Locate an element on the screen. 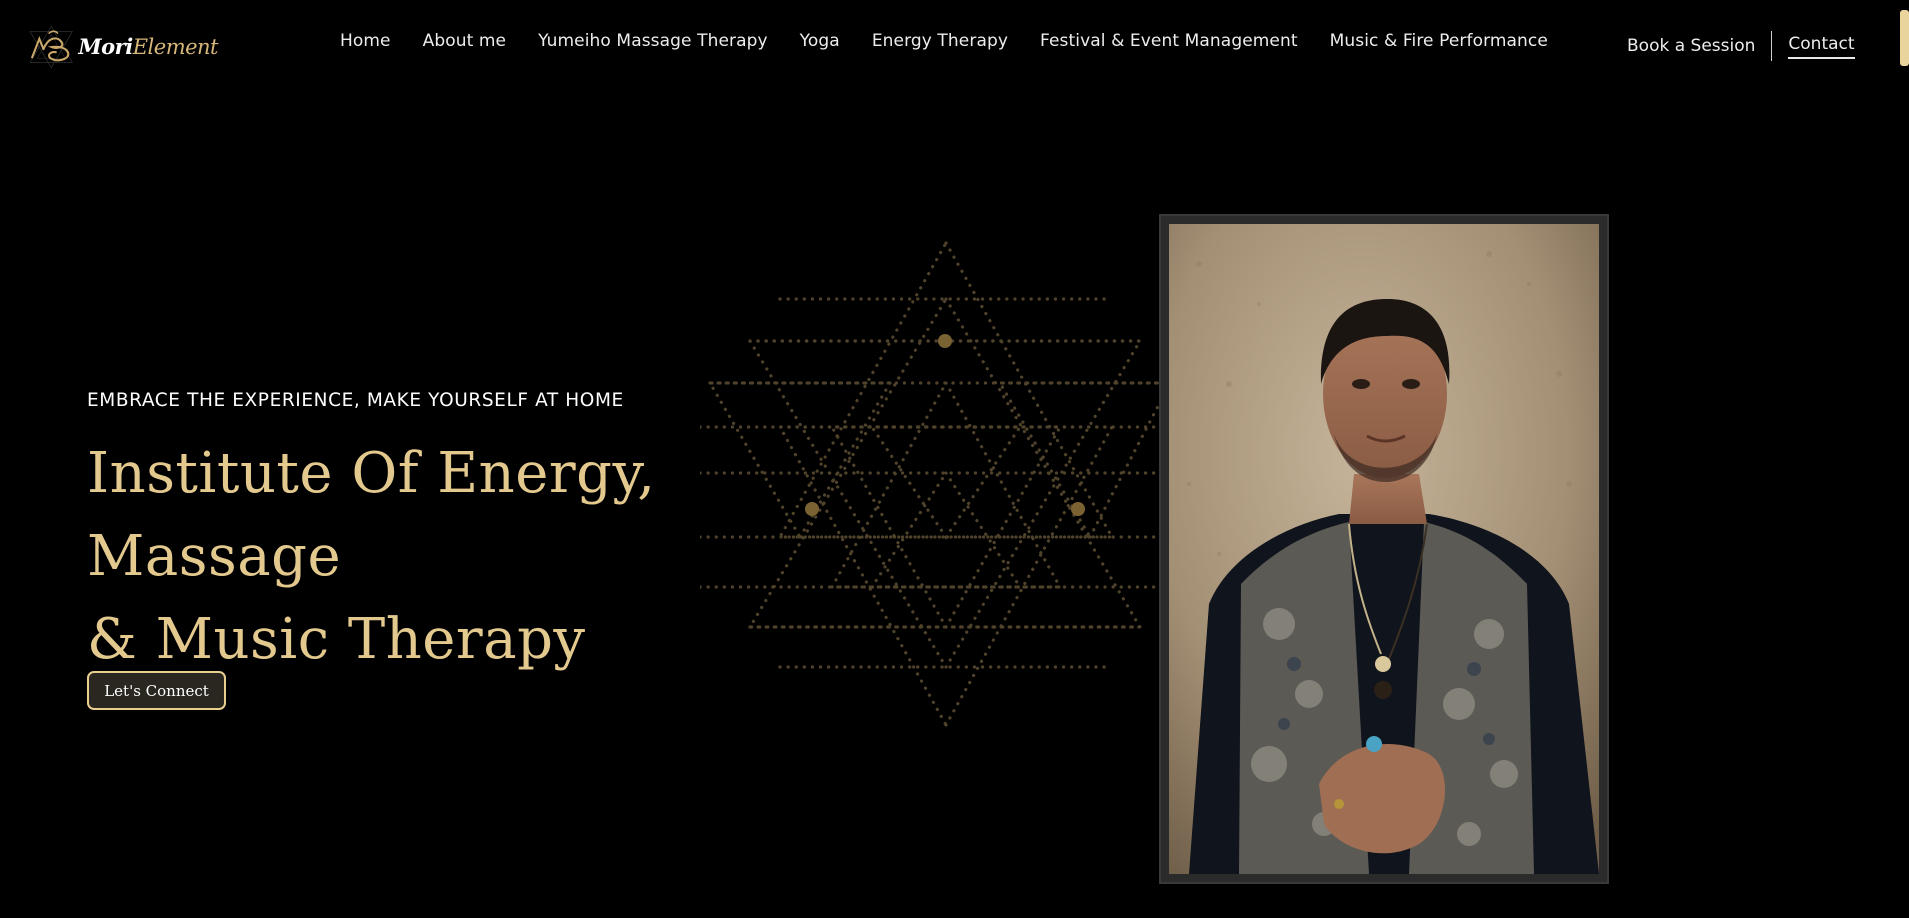  nav-item-energy-therapy: Energy Therapy is located at coordinates (940, 41).